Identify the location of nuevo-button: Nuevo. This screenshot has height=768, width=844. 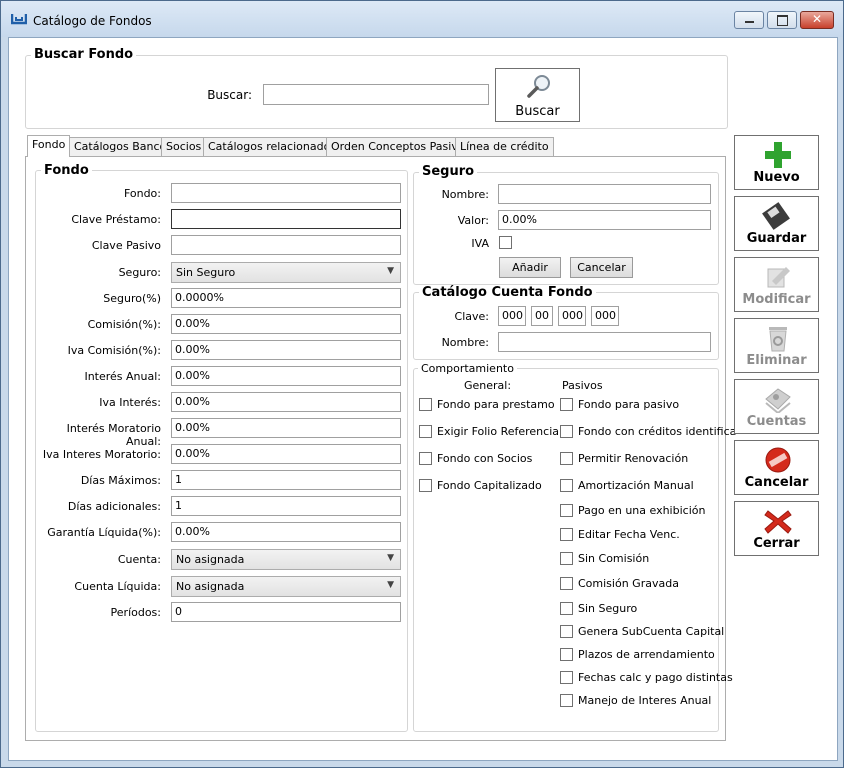
(776, 162).